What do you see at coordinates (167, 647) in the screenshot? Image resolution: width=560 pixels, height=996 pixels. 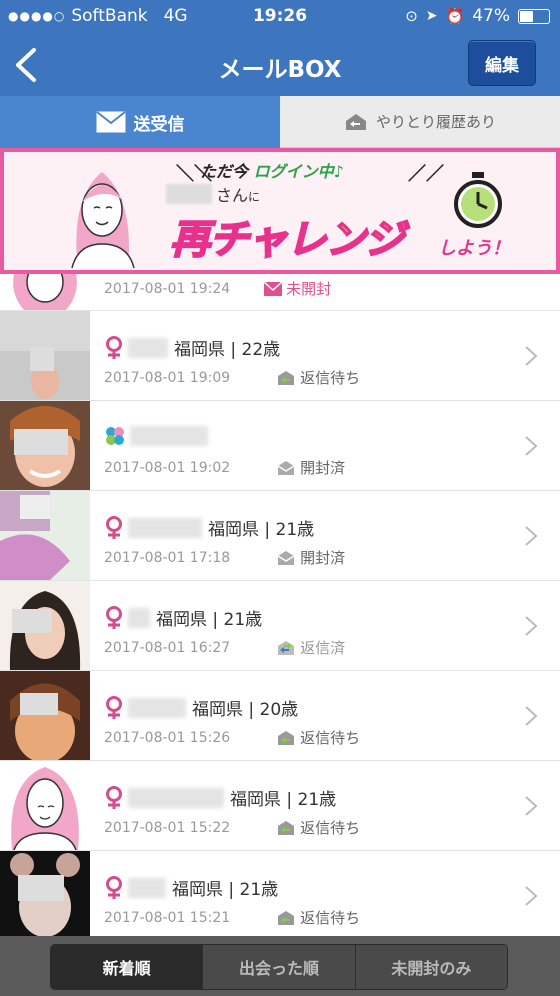 I see `message-datetime: 2017-08-01 16:27` at bounding box center [167, 647].